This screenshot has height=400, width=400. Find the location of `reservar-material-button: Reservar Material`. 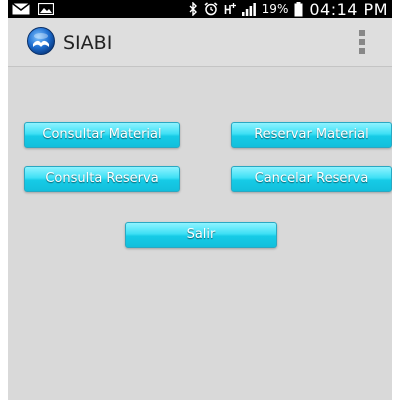

reservar-material-button: Reservar Material is located at coordinates (311, 135).